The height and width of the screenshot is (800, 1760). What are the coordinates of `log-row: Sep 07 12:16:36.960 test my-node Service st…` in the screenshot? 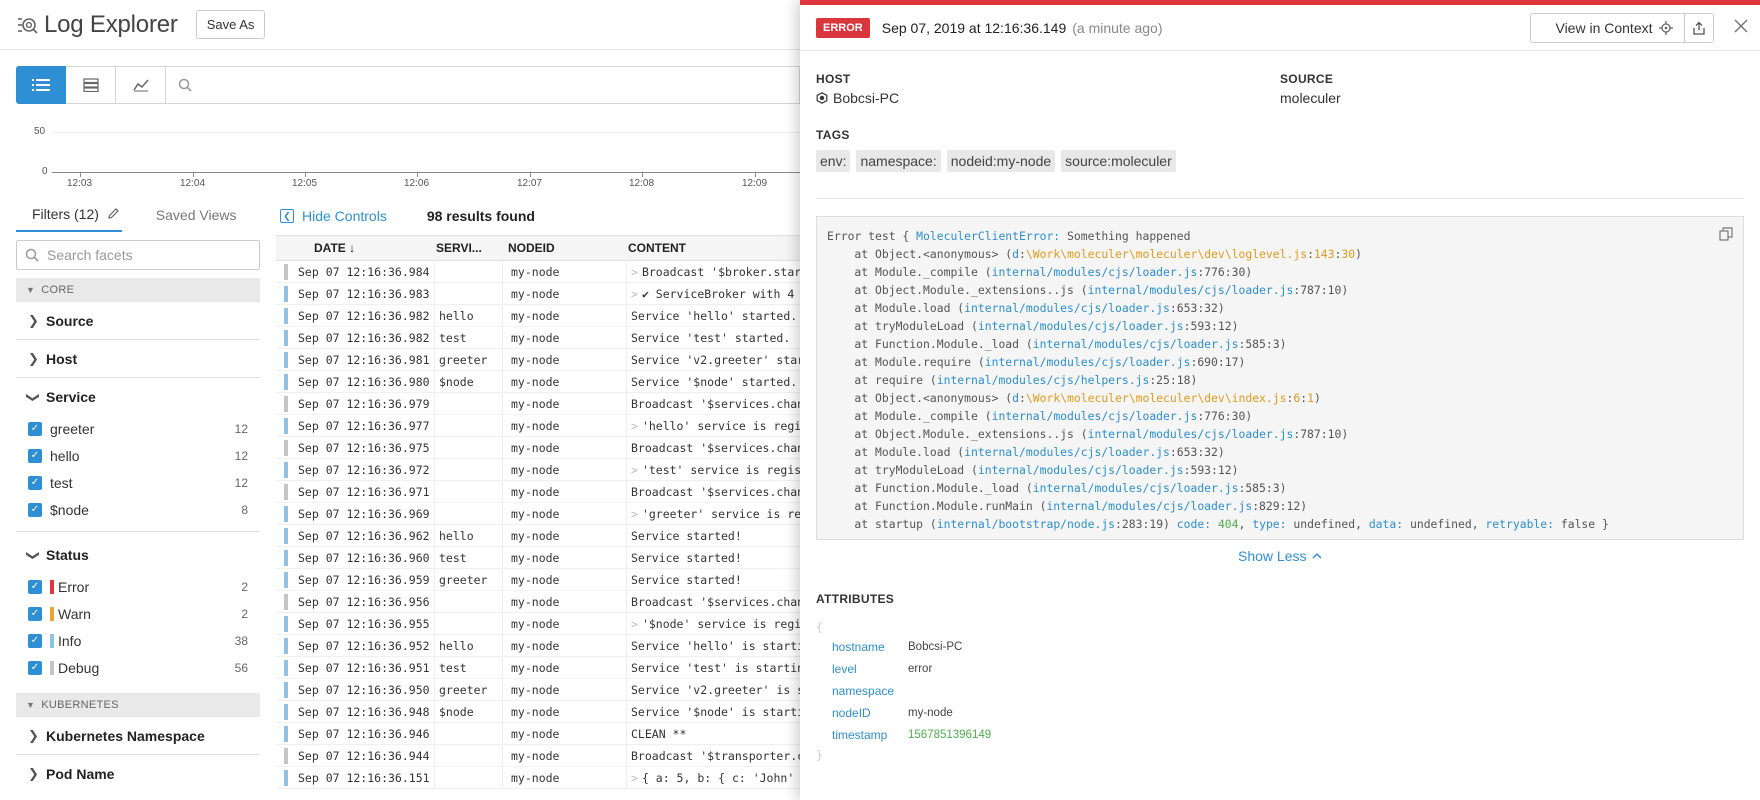 It's located at (538, 558).